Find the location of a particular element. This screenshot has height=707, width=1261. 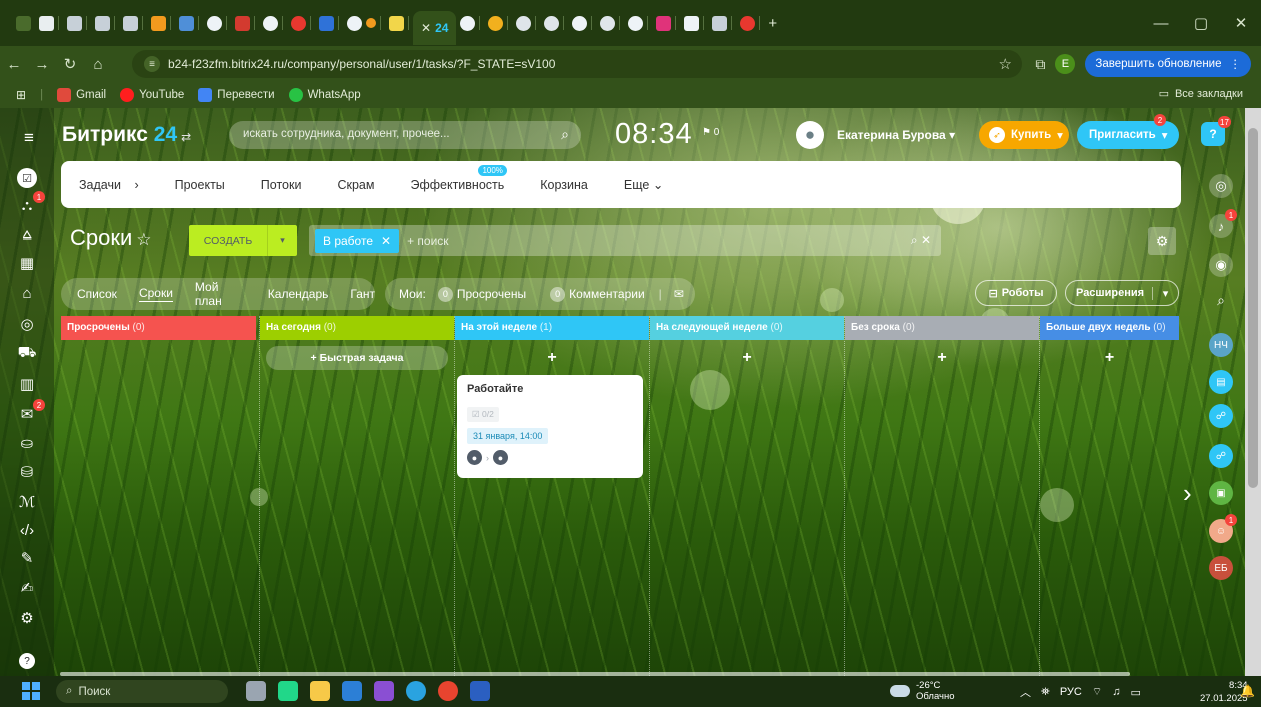

filter-search-input: В работе ✕ + поиск ⌕ ✕ is located at coordinates (625, 240).